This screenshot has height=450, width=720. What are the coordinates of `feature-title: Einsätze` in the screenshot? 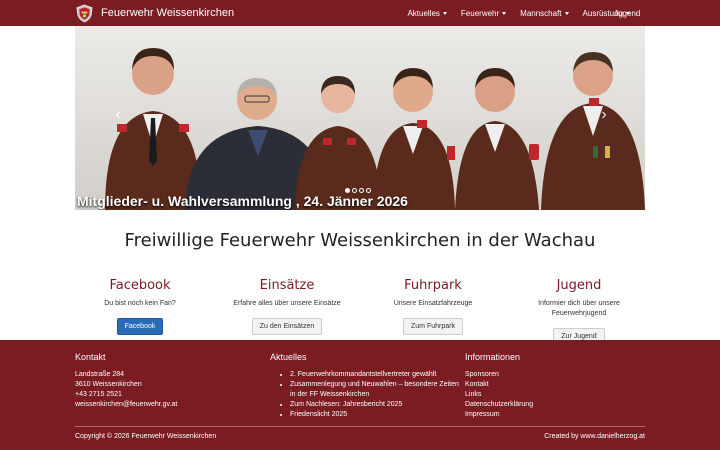 It's located at (287, 285).